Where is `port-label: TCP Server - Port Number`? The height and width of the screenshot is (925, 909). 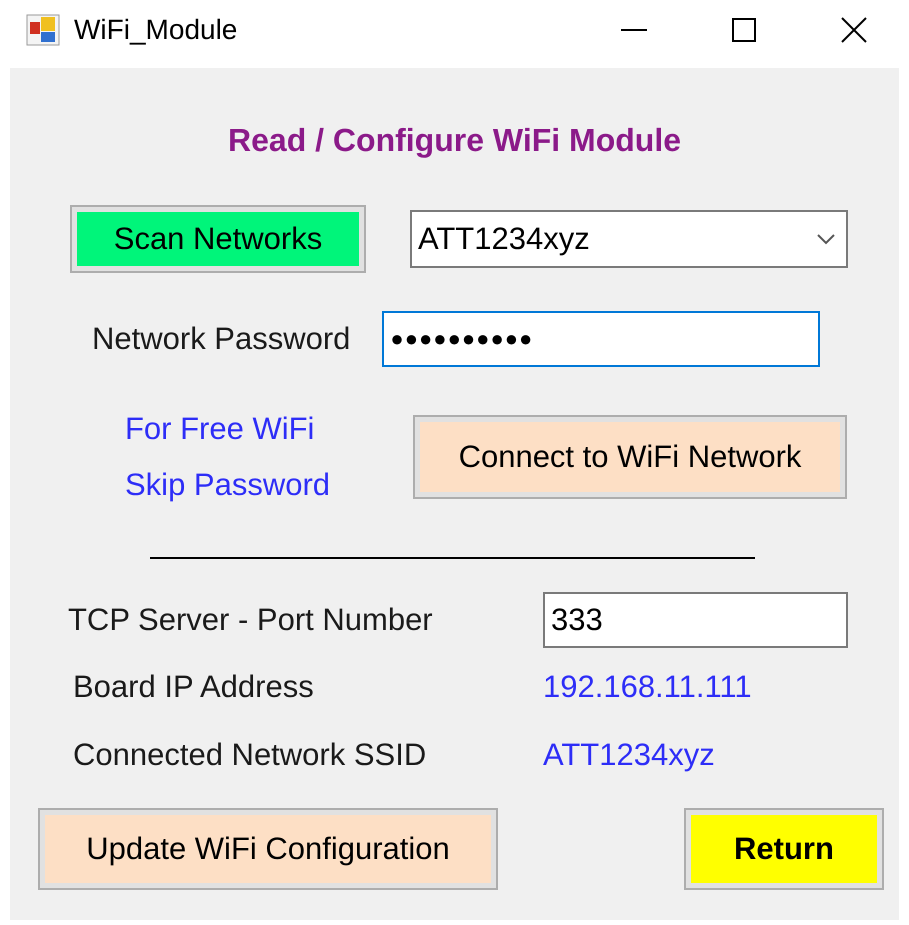 port-label: TCP Server - Port Number is located at coordinates (251, 620).